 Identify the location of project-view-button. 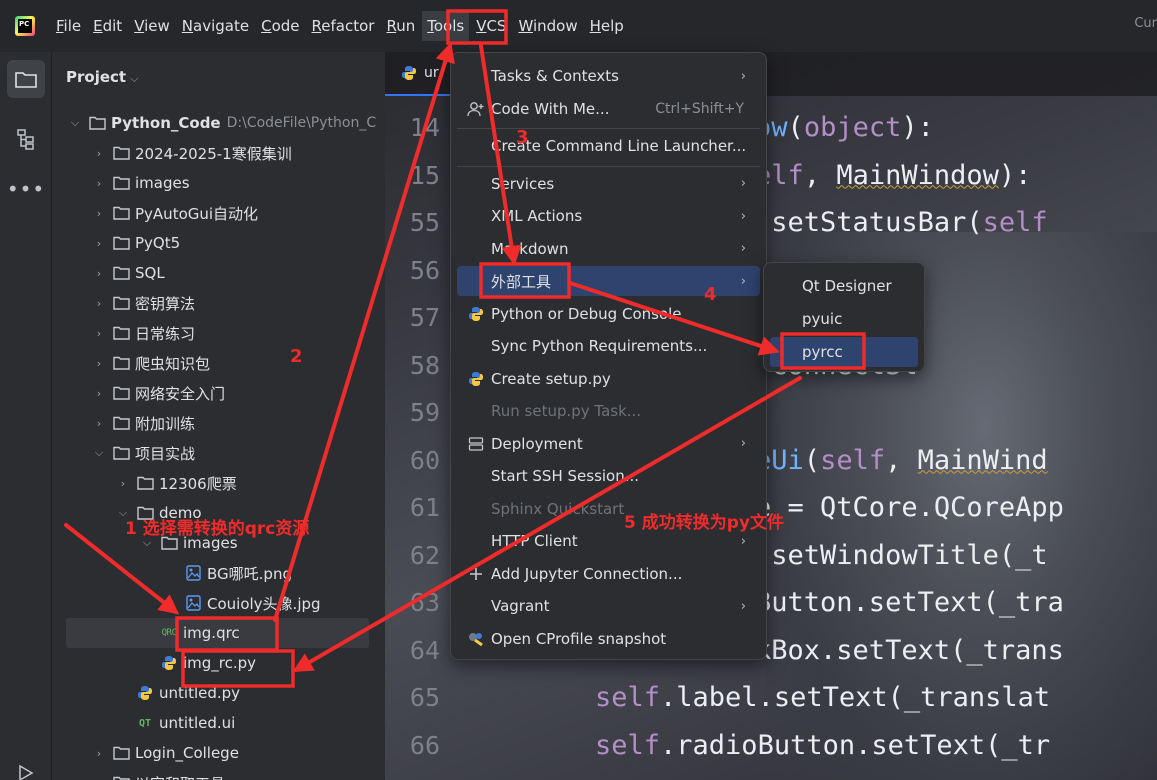
(26, 79).